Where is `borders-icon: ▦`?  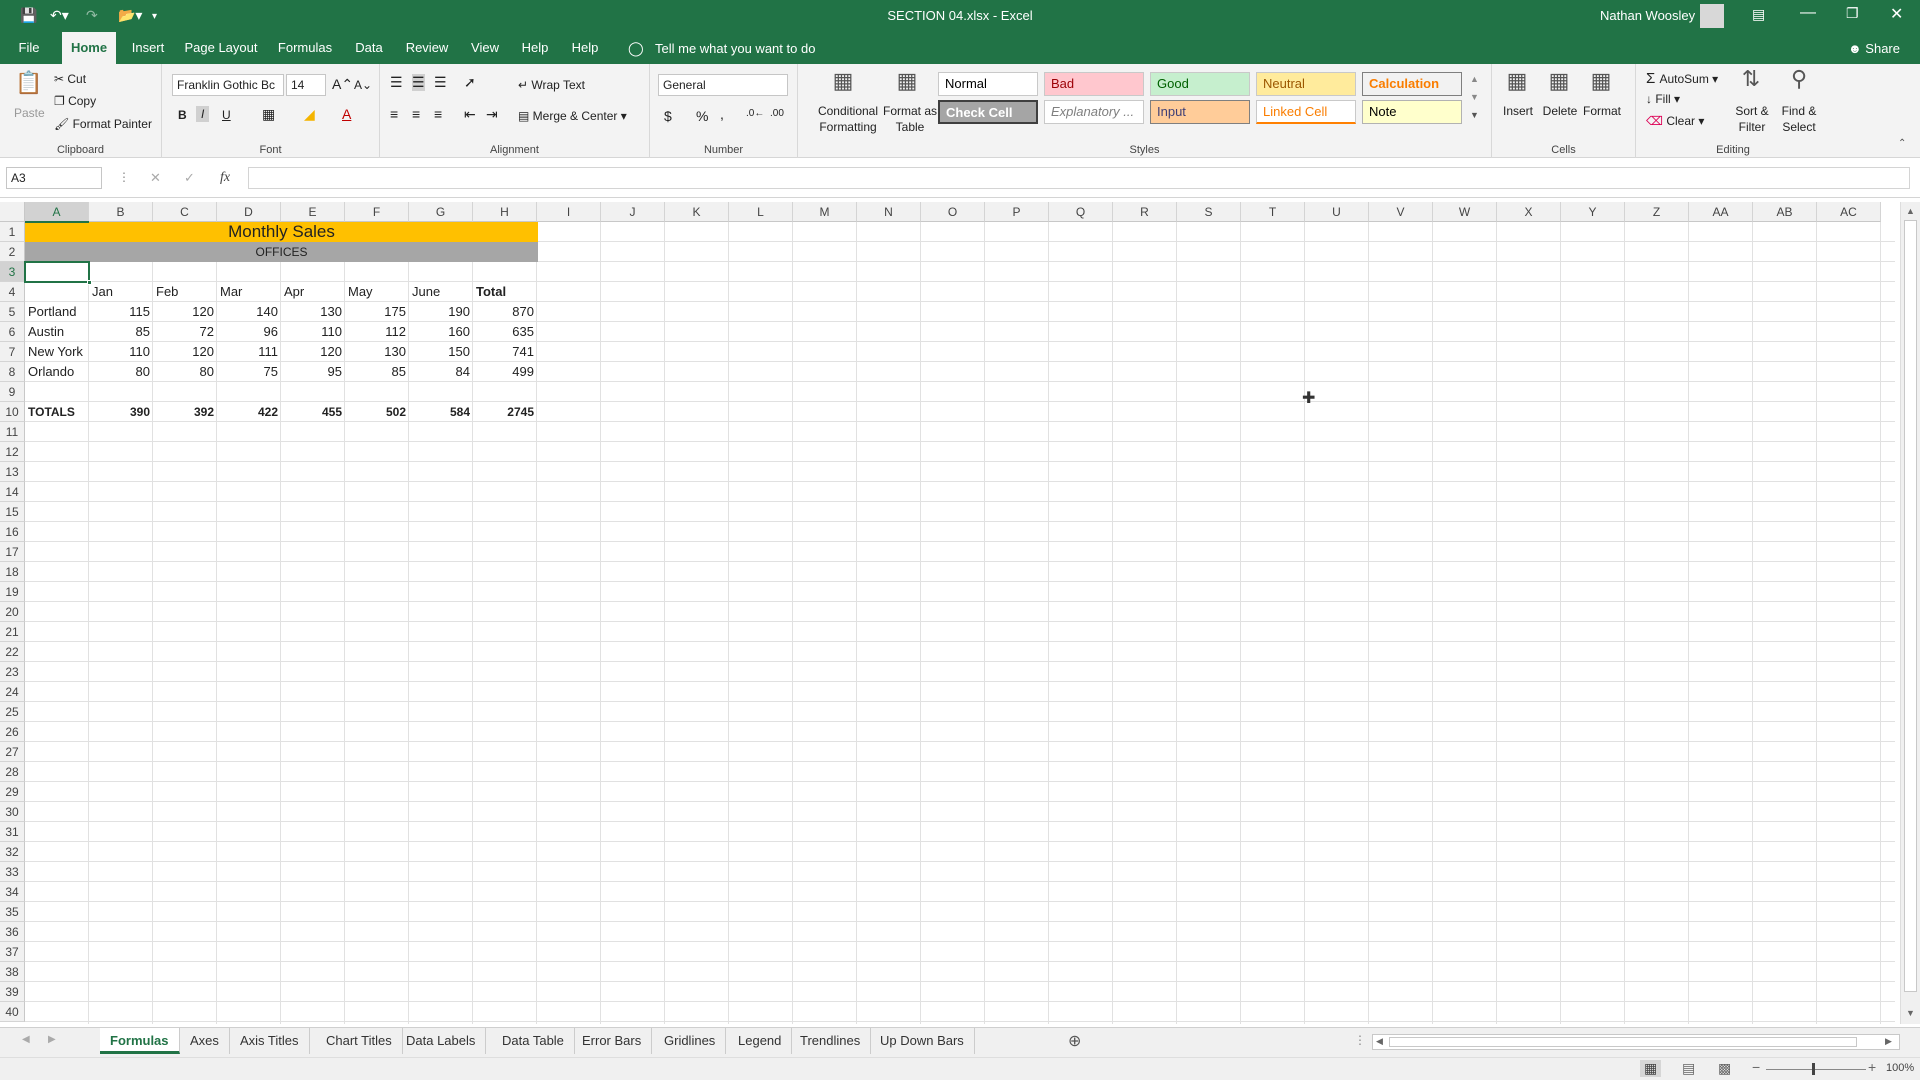 borders-icon: ▦ is located at coordinates (268, 114).